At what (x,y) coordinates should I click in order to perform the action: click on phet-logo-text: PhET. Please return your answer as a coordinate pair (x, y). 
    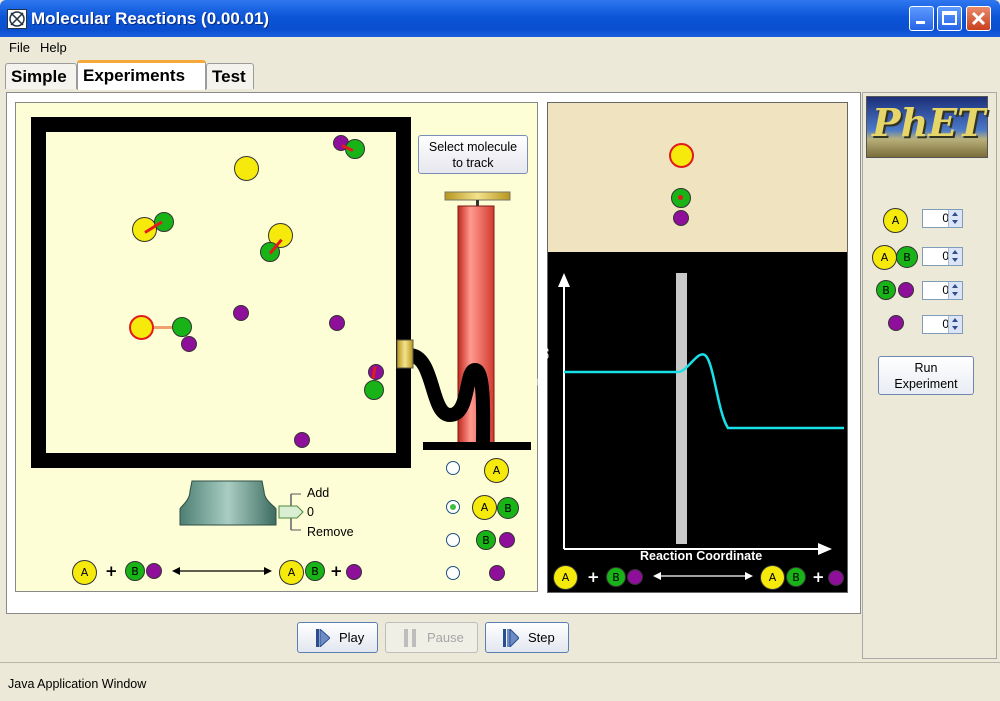
    Looking at the image, I should click on (929, 122).